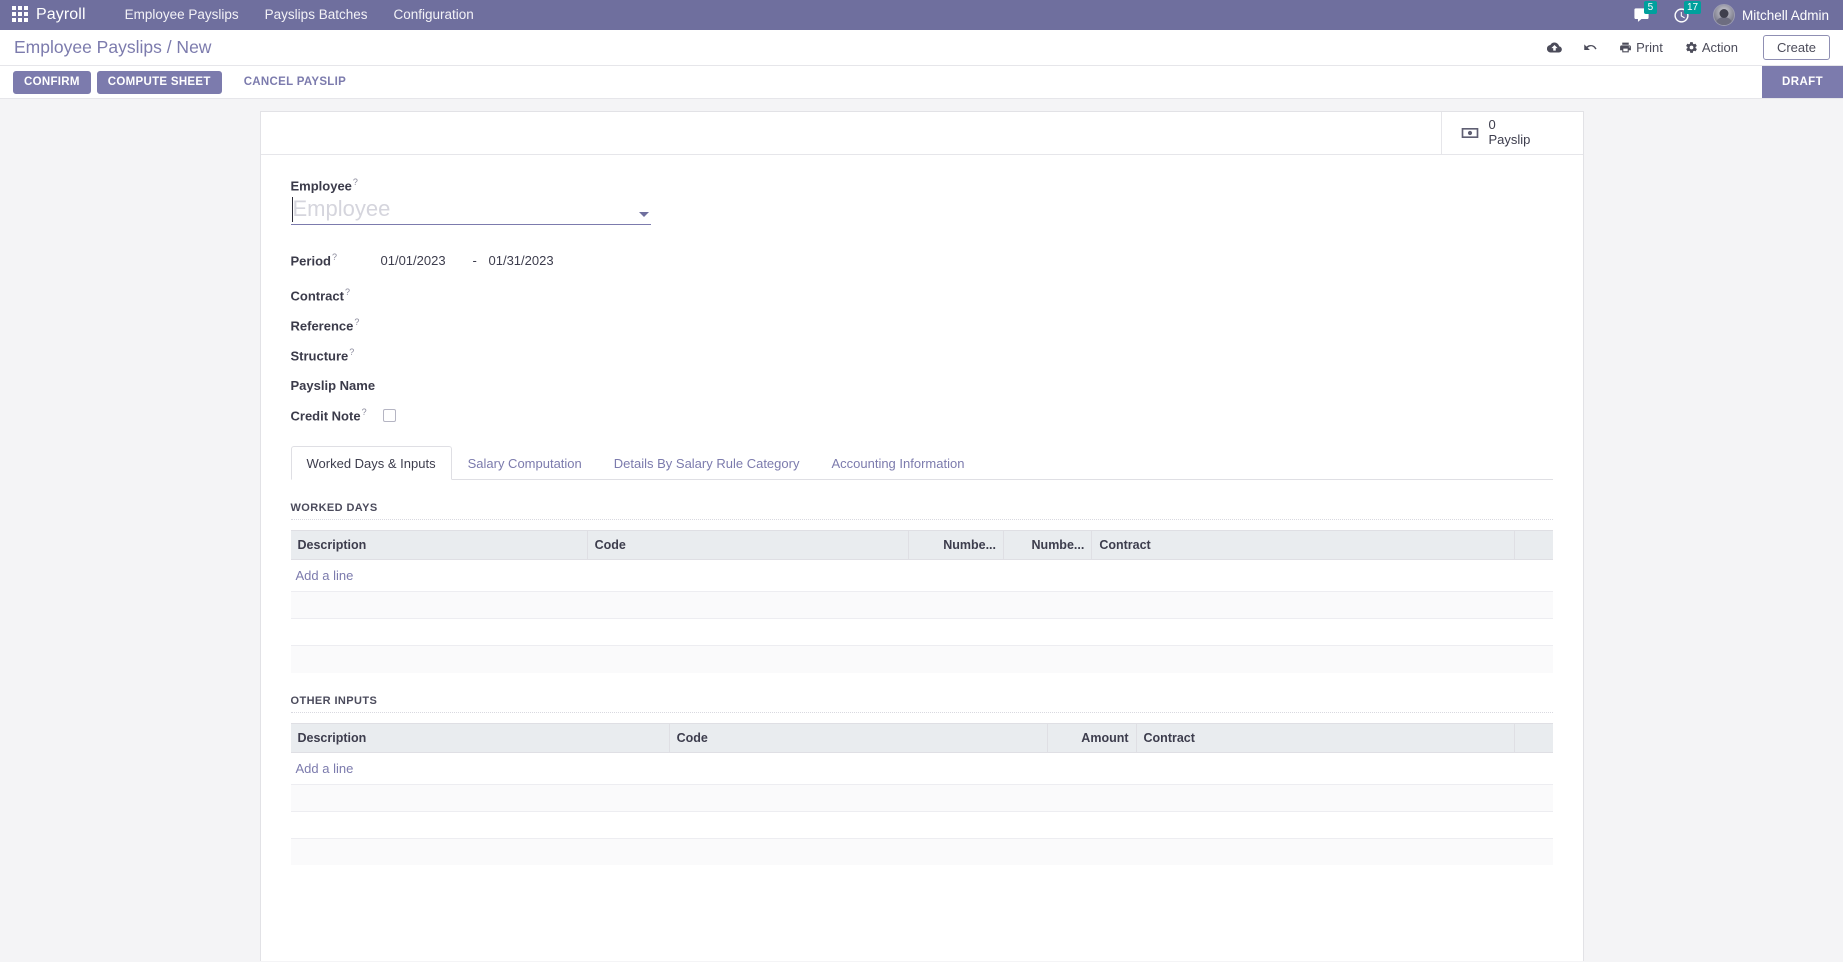 This screenshot has width=1843, height=962. I want to click on other-inputs-title: OTHER INPUTS, so click(921, 693).